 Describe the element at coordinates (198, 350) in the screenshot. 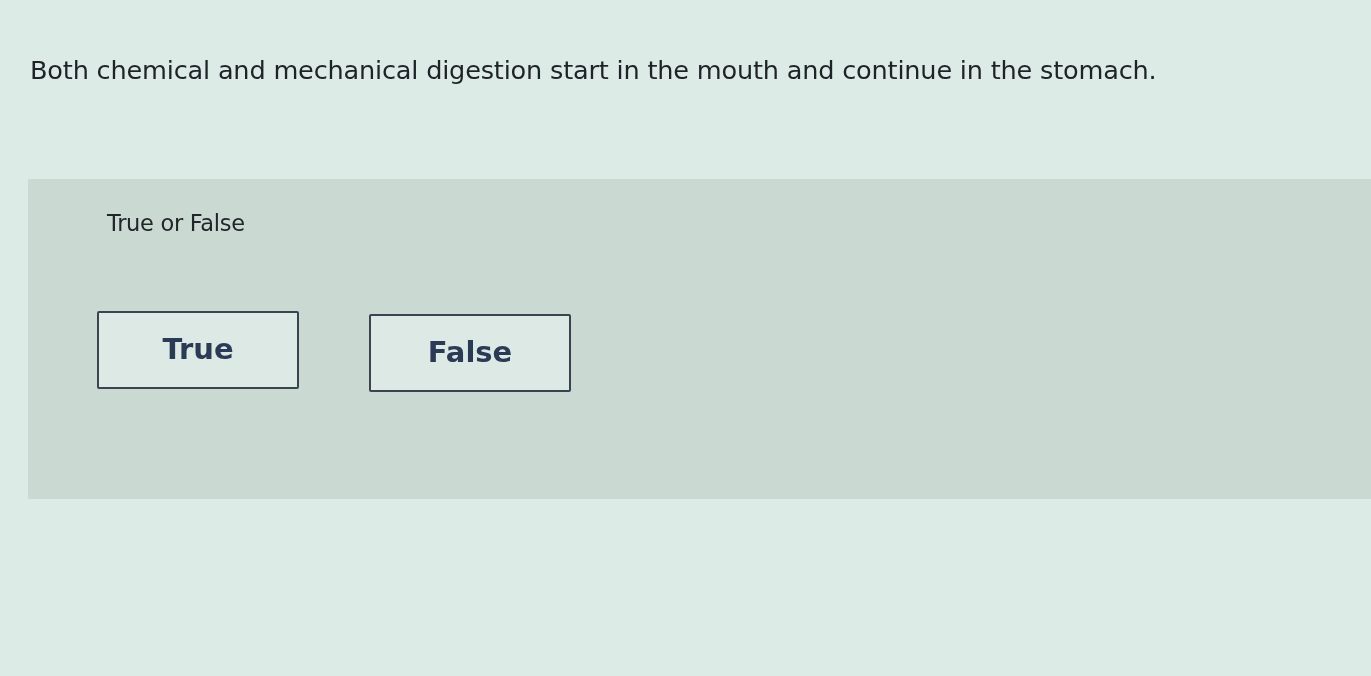

I see `answer-option-button: True` at that location.